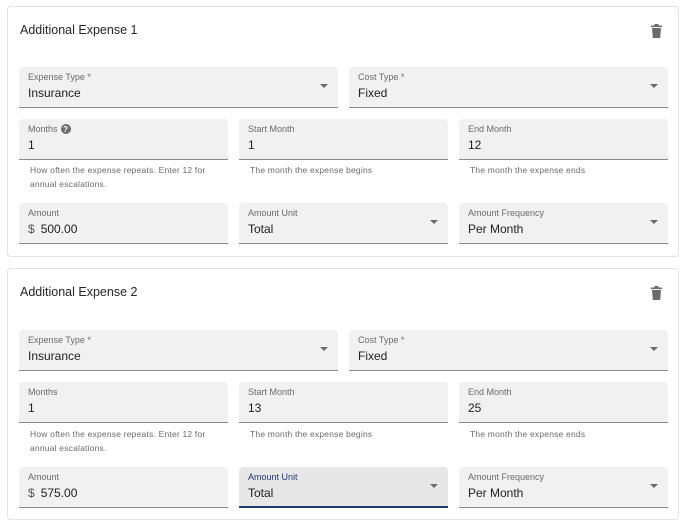  Describe the element at coordinates (343, 139) in the screenshot. I see `start-month-input: Start Month 1` at that location.